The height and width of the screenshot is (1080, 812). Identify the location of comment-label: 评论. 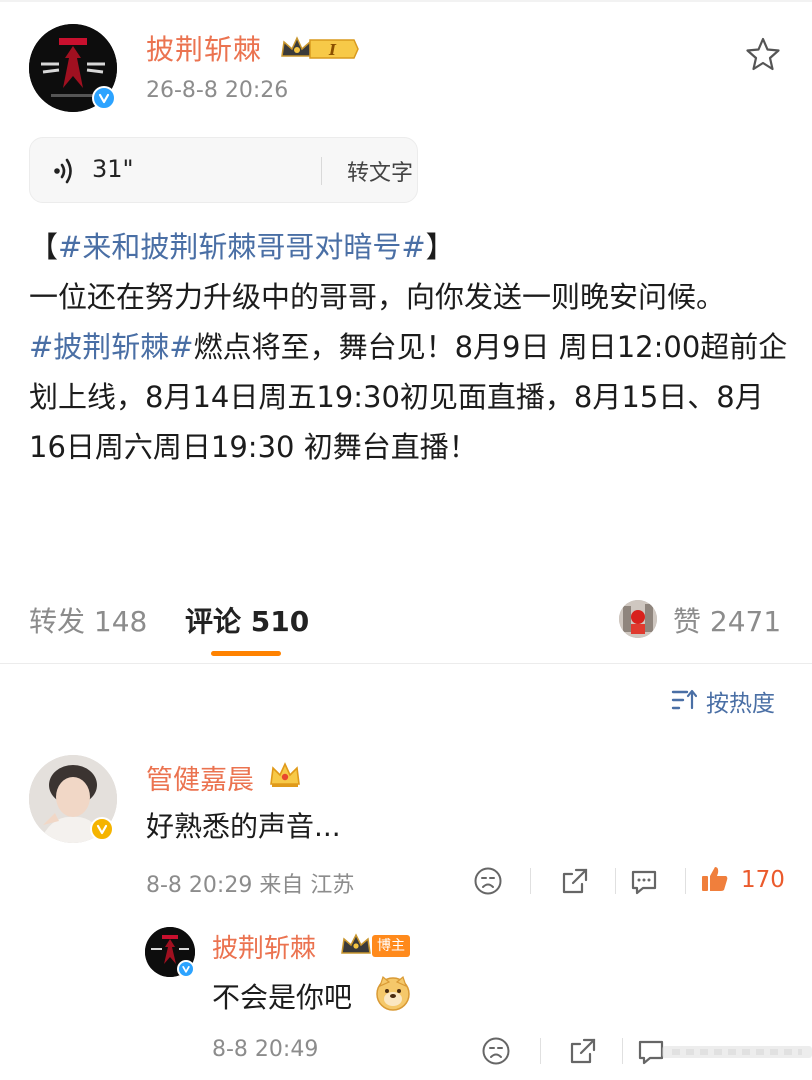
(213, 621).